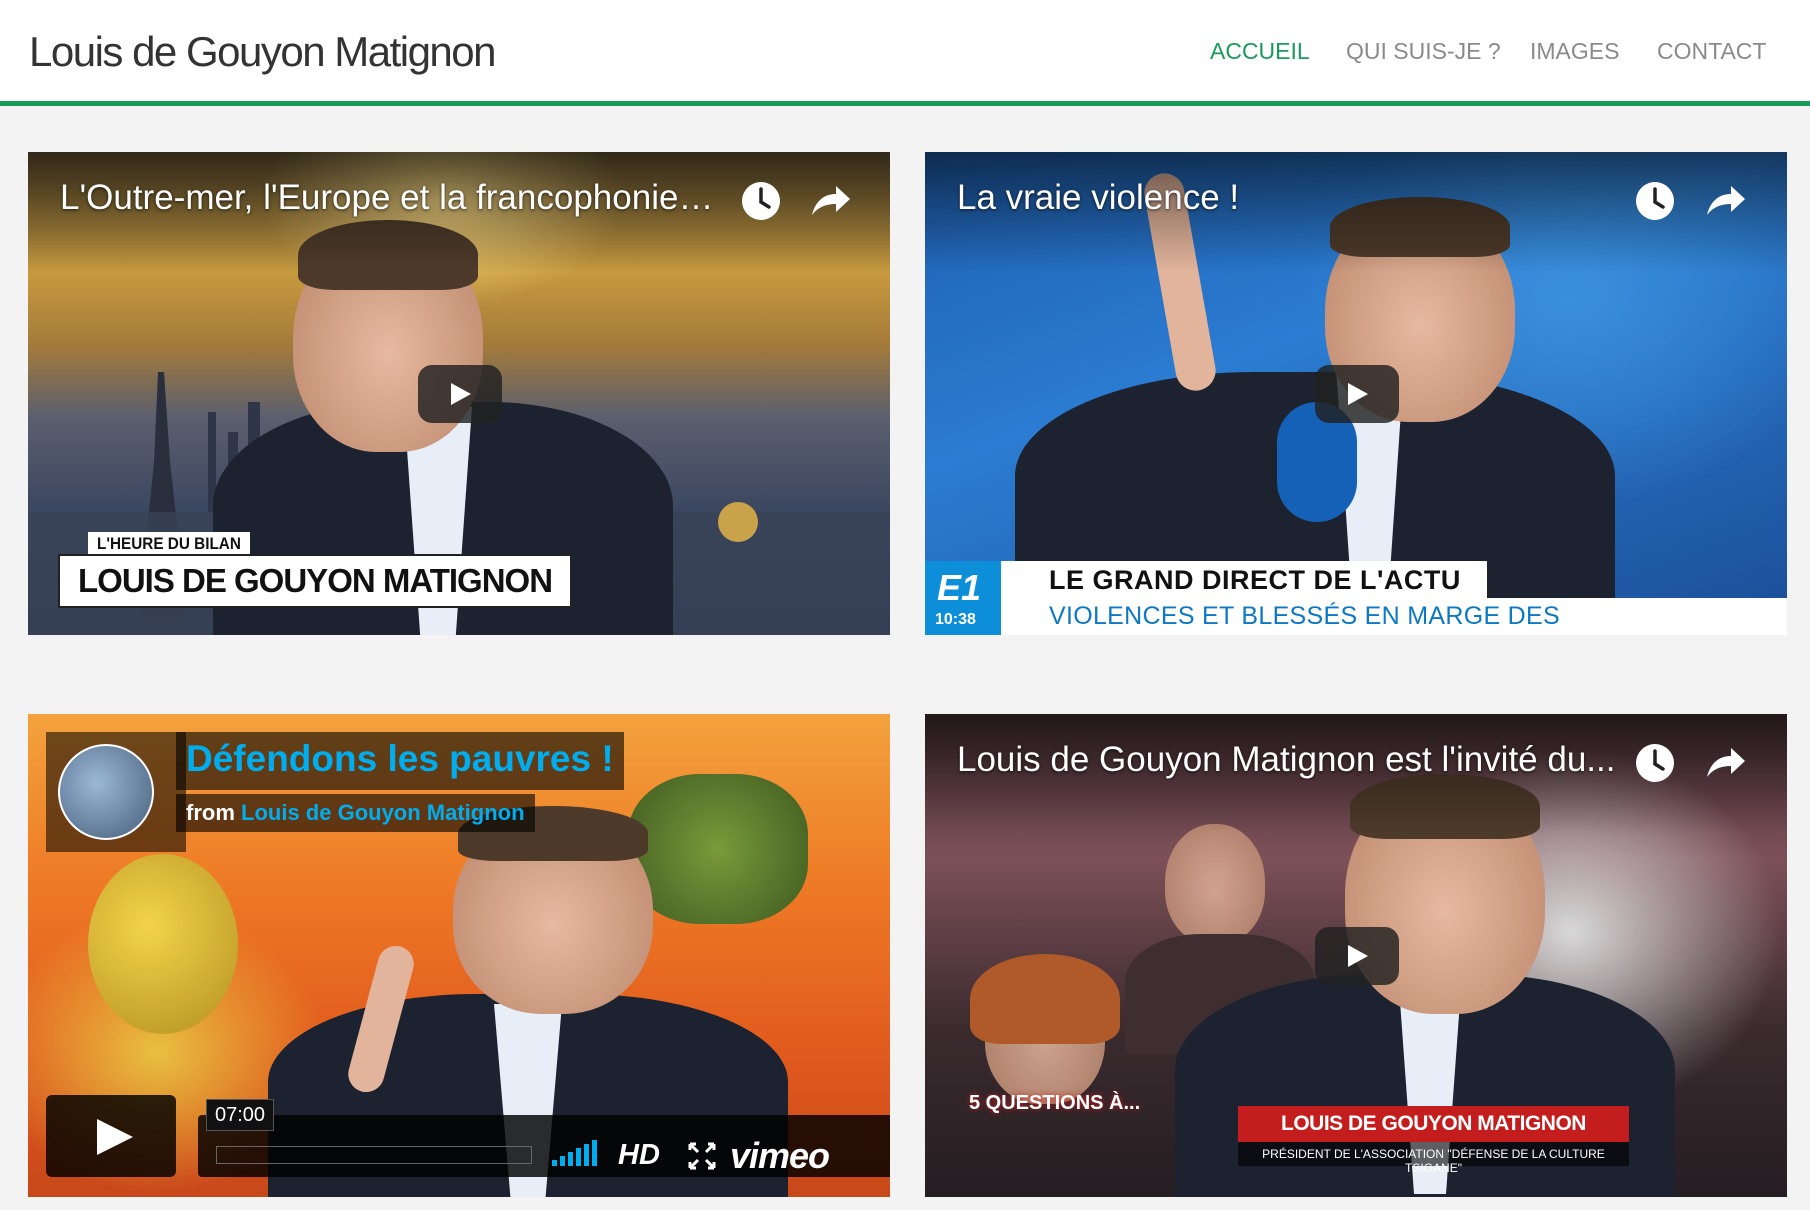  What do you see at coordinates (163, 944) in the screenshot?
I see `vase-image` at bounding box center [163, 944].